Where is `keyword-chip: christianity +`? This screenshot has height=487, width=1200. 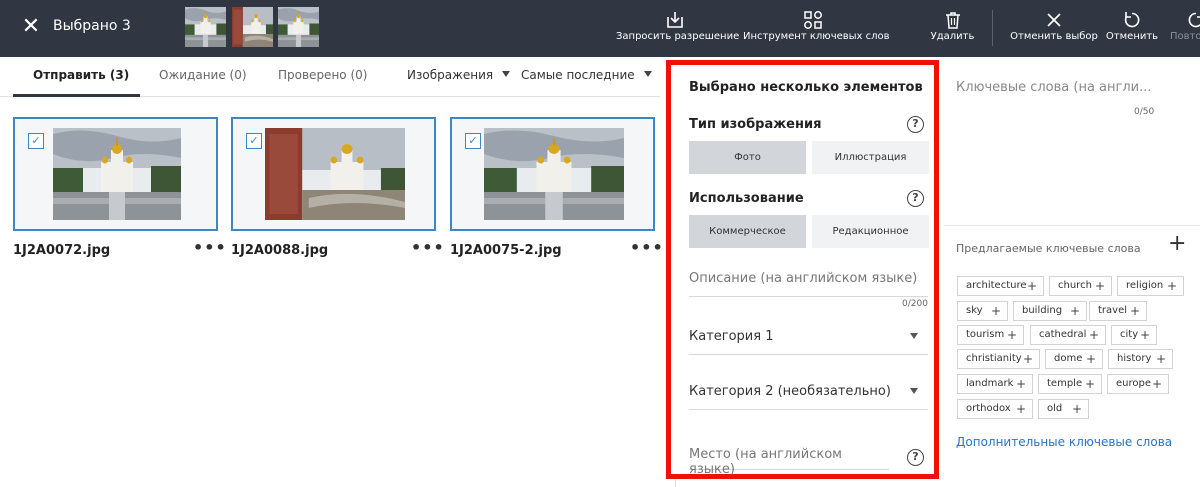
keyword-chip: christianity + is located at coordinates (998, 359).